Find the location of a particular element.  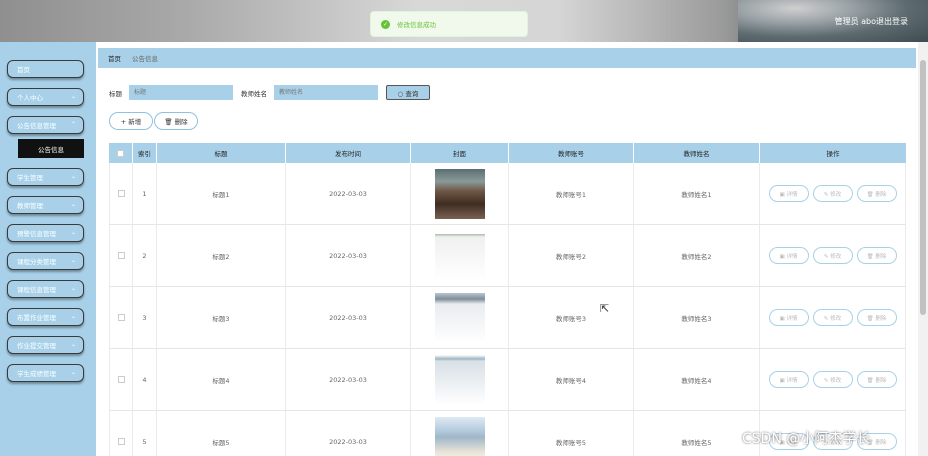

sidebar-item-label: 个人中心 is located at coordinates (30, 98).